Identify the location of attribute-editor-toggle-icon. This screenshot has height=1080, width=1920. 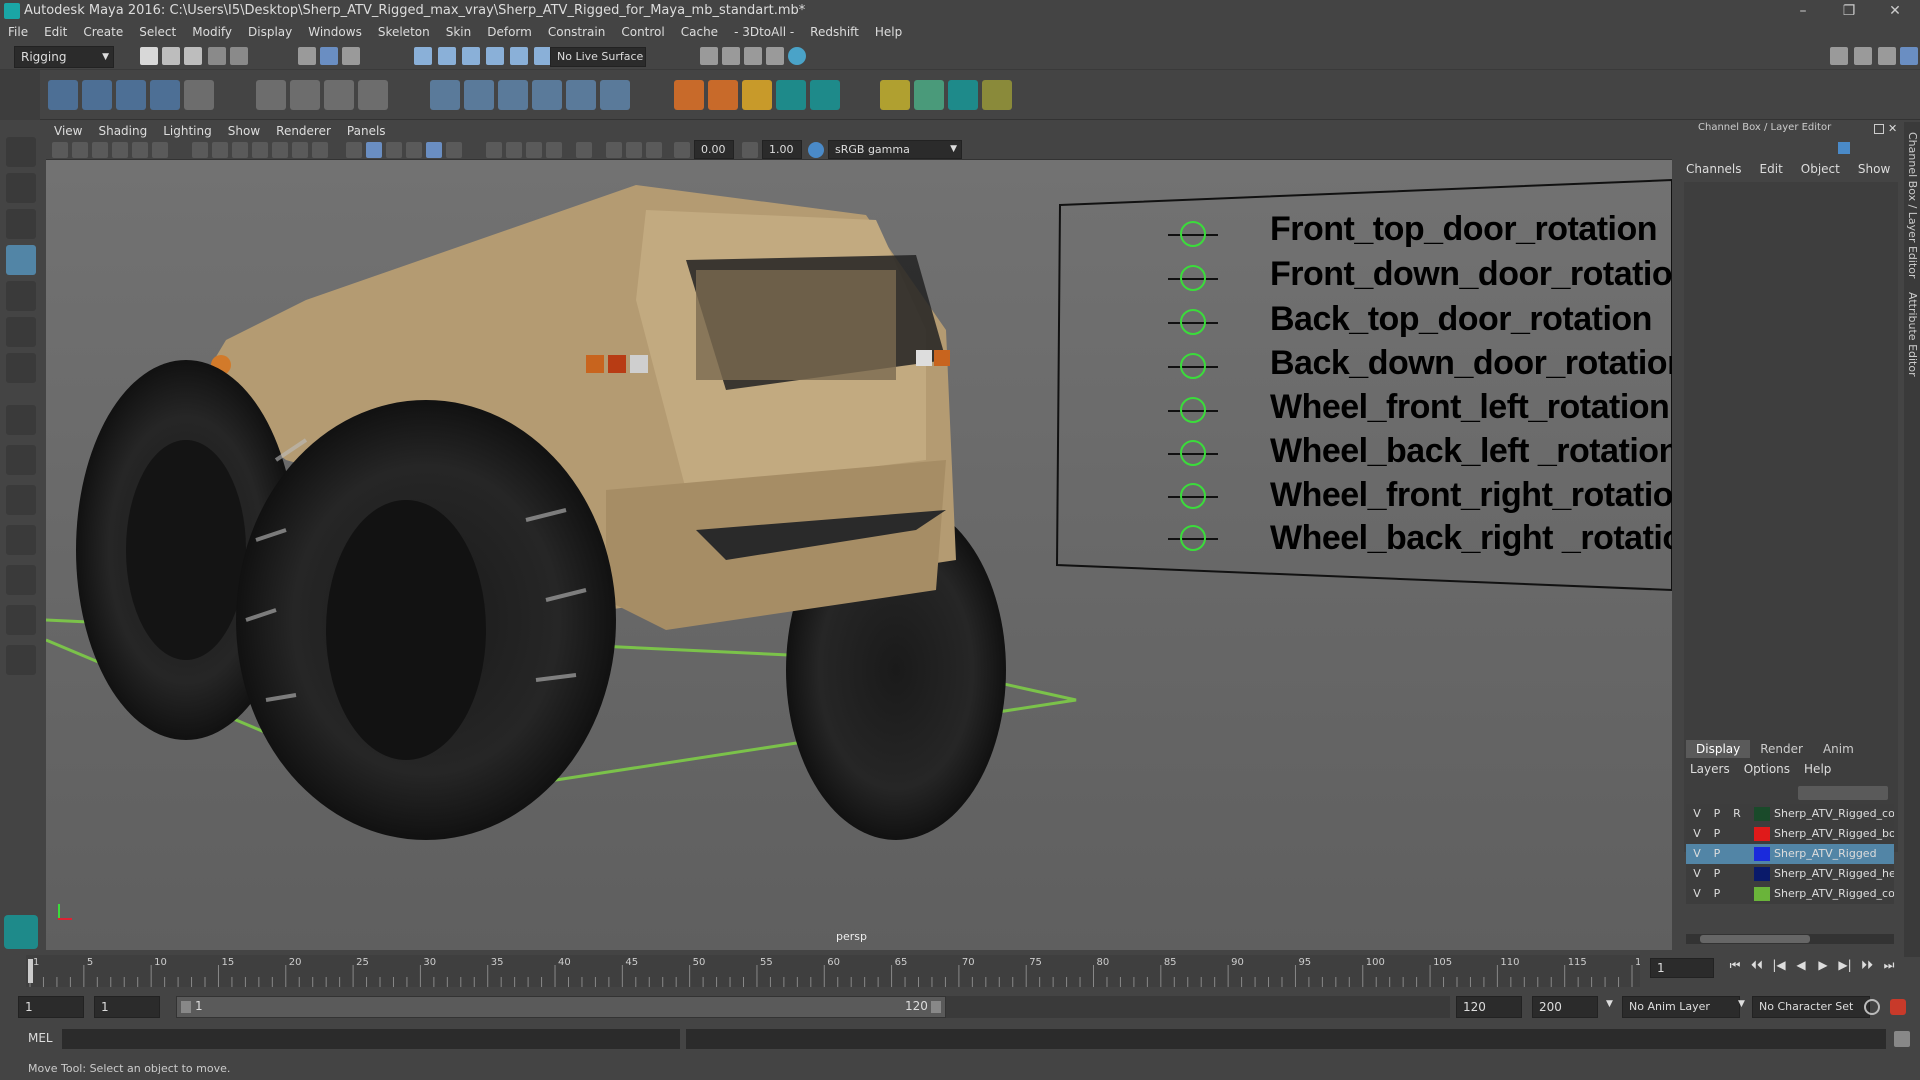
(1863, 56).